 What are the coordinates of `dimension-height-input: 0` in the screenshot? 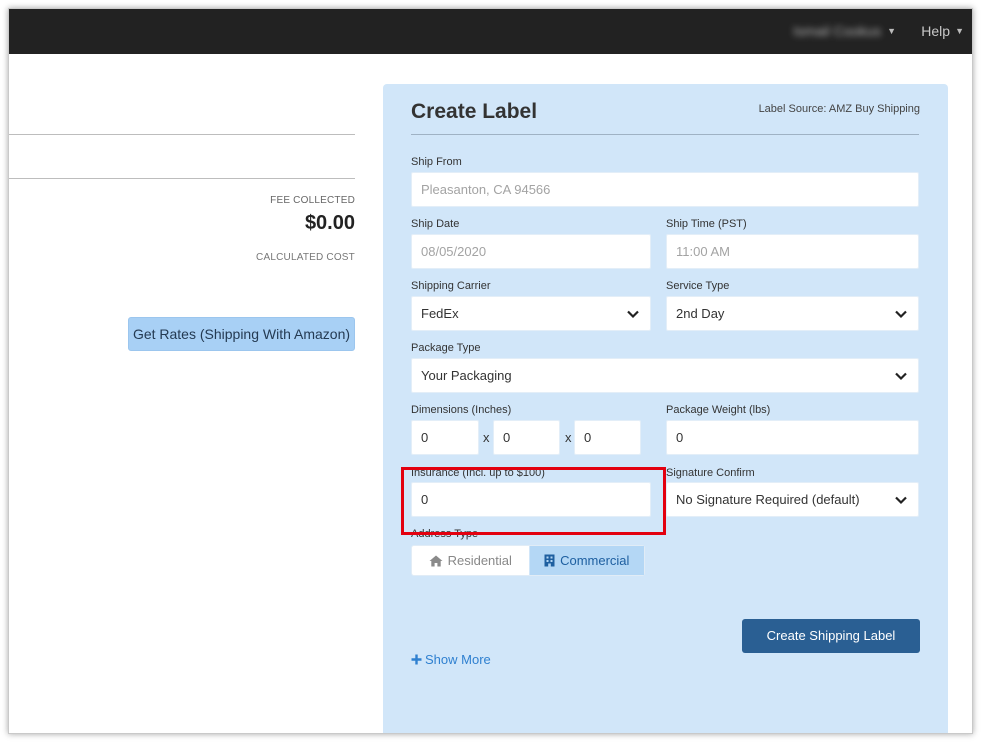 It's located at (607, 437).